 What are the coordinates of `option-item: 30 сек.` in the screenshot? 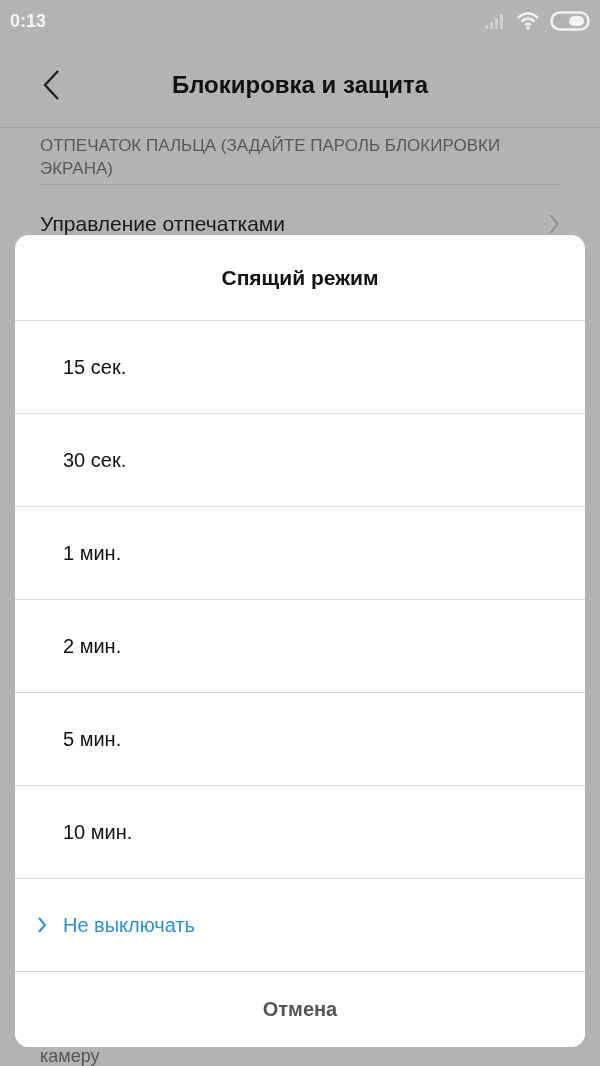 It's located at (300, 460).